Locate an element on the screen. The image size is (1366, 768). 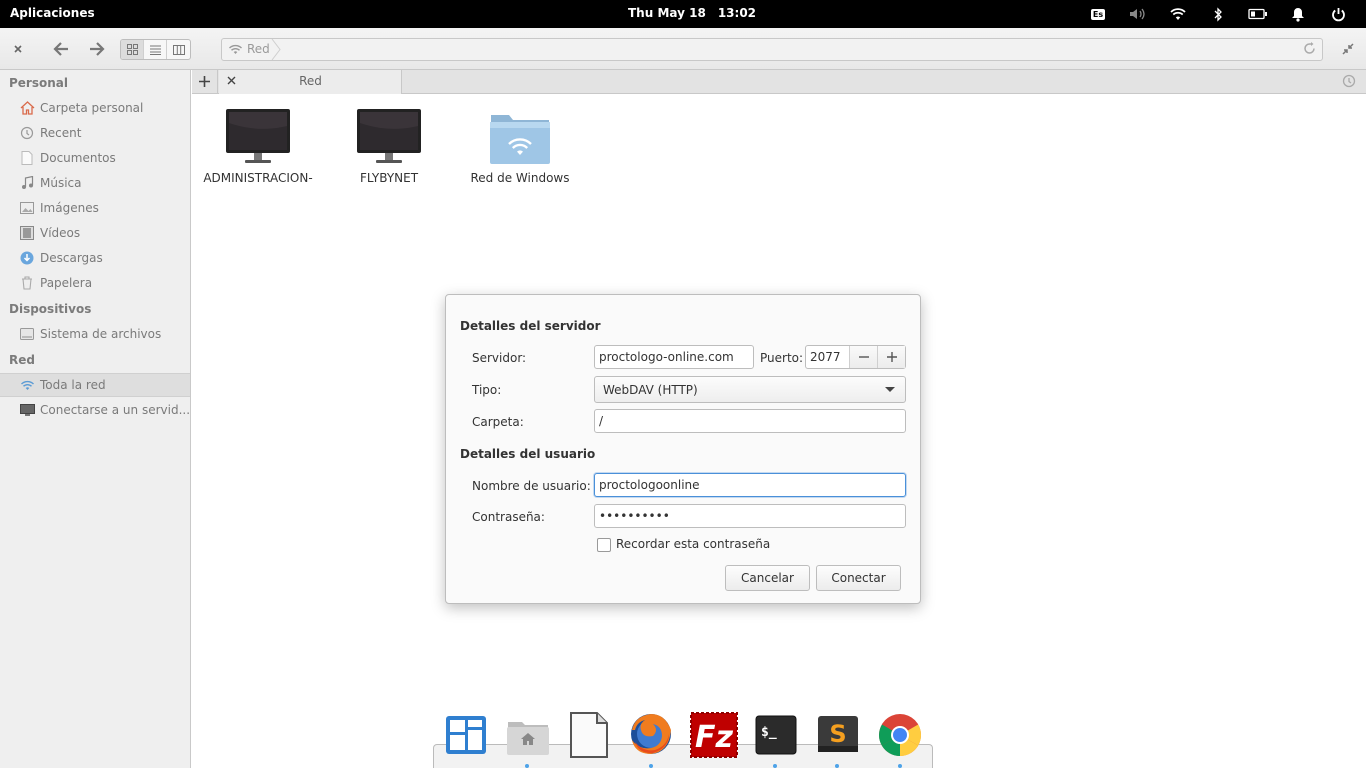
sidebar-item-recent: Recent is located at coordinates (95, 133).